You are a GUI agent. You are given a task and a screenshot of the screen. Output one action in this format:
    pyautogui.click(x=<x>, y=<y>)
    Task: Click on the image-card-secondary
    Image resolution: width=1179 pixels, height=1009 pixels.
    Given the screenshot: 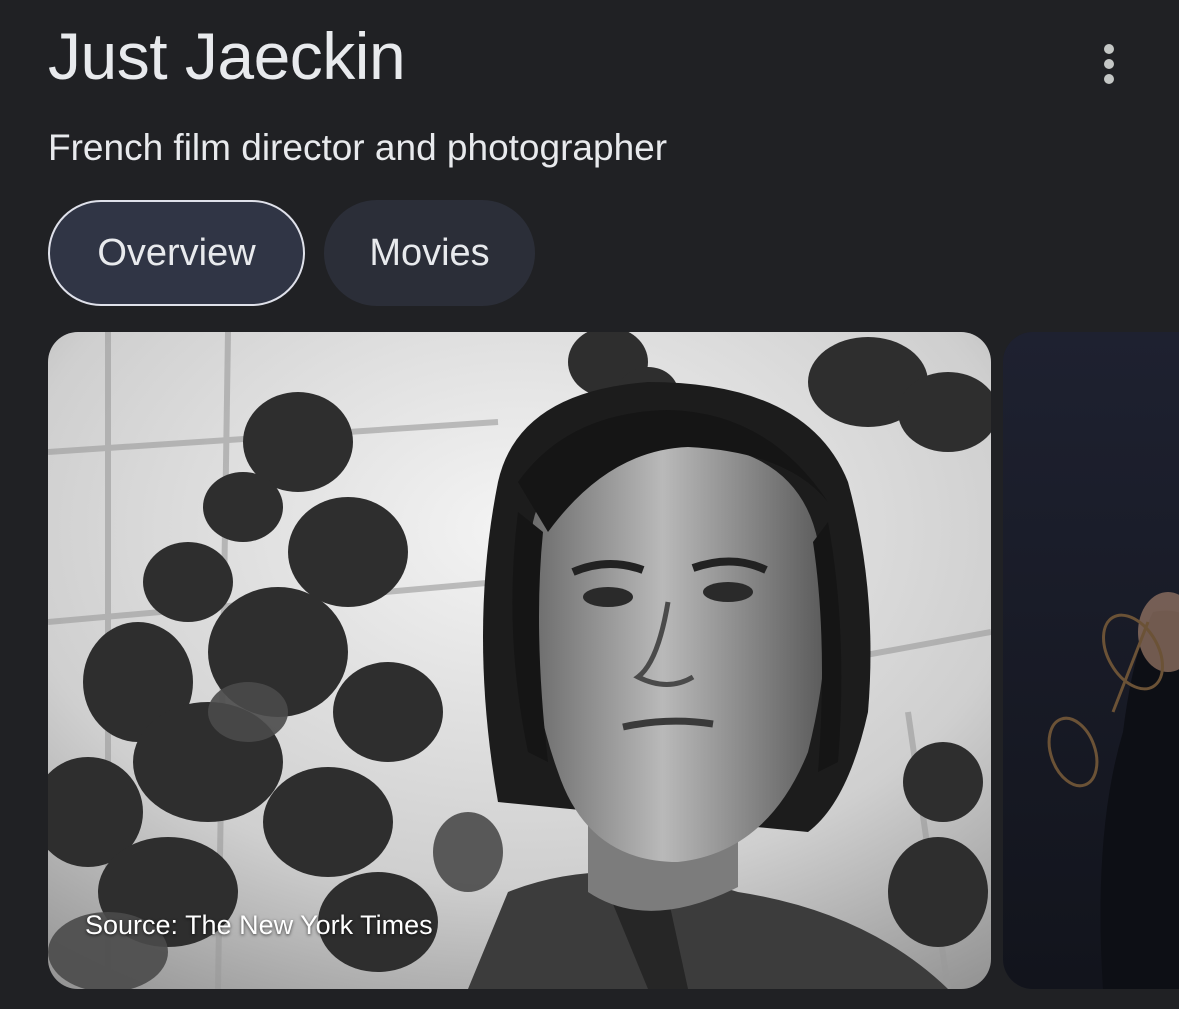 What is the action you would take?
    pyautogui.click(x=1091, y=660)
    